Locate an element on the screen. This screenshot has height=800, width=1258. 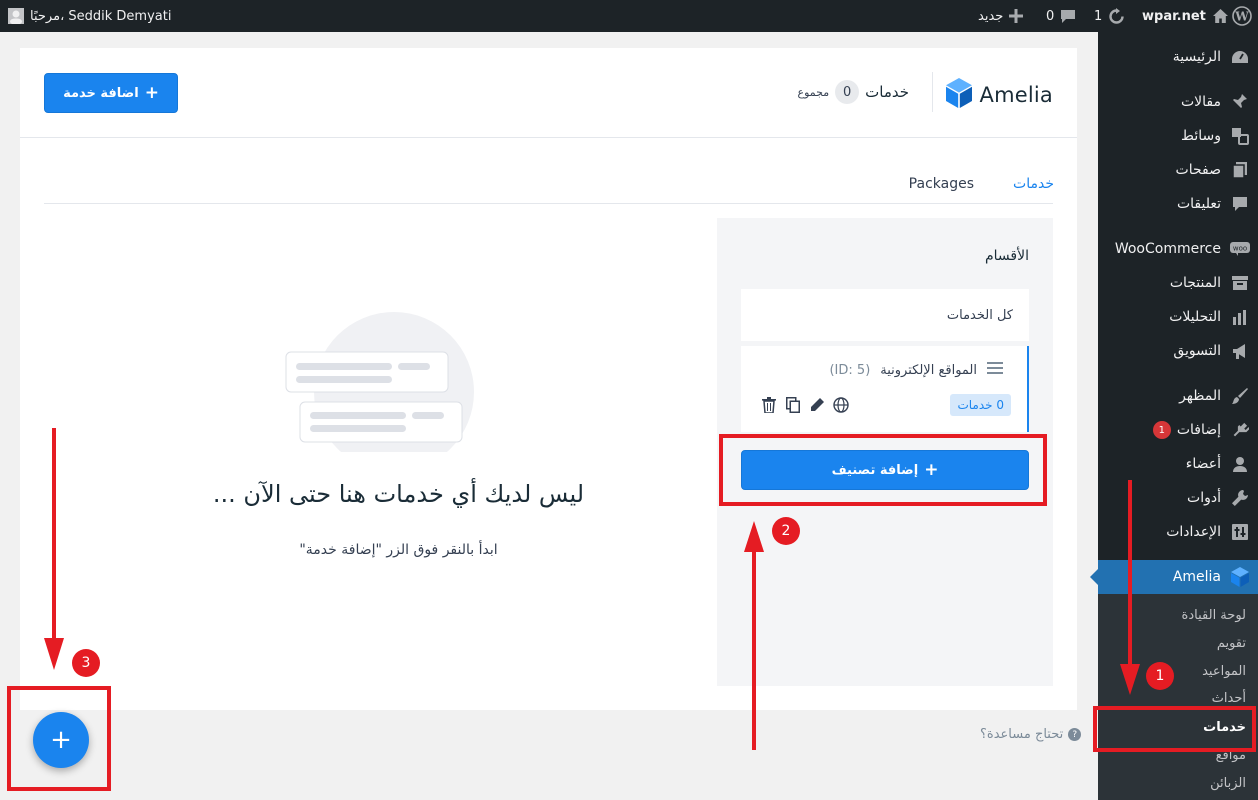
annotation-box-fab is located at coordinates (59, 738).